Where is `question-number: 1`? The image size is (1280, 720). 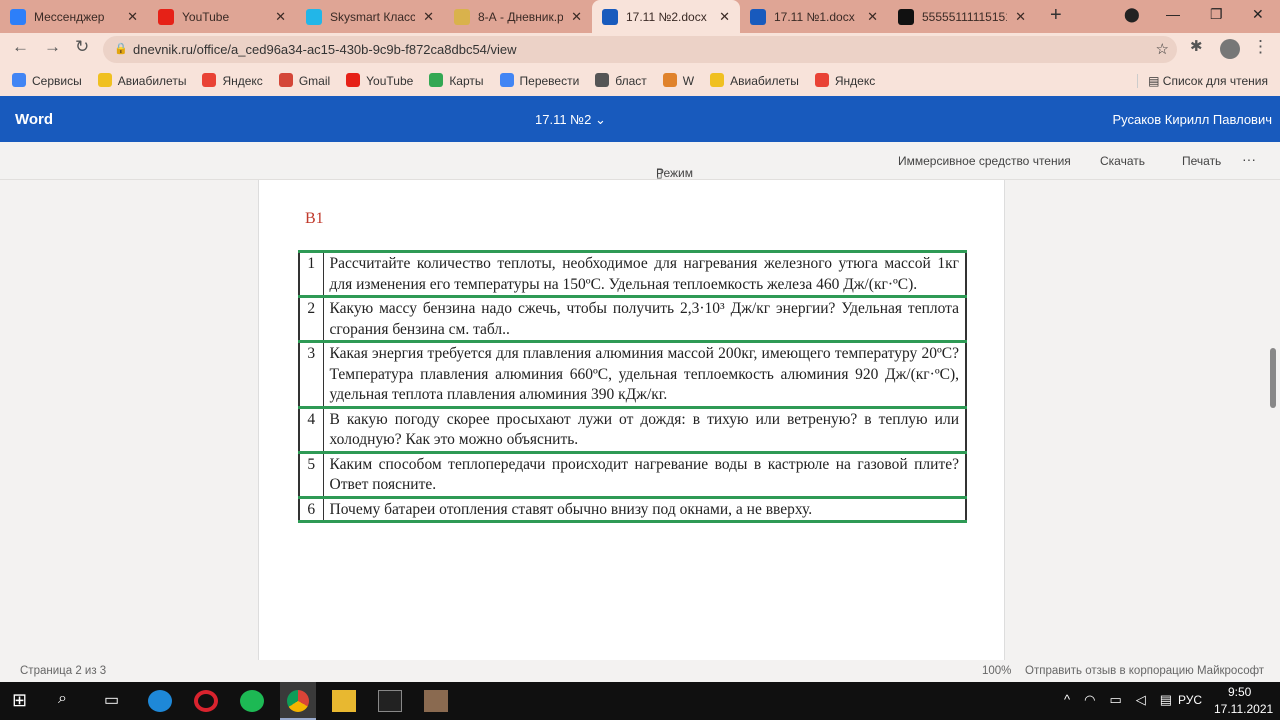 question-number: 1 is located at coordinates (311, 274).